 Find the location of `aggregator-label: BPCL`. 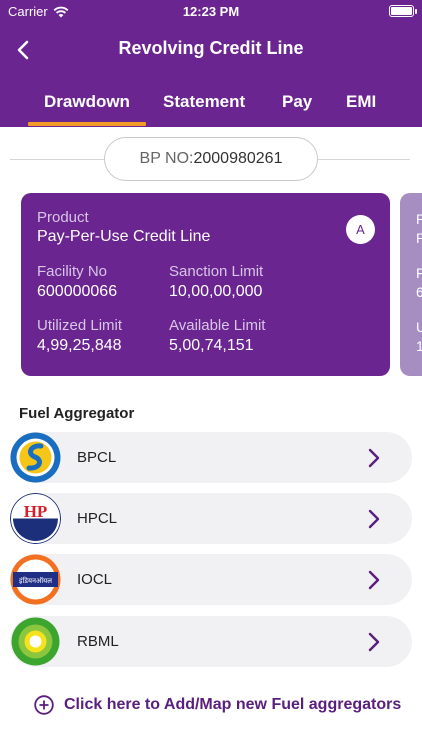

aggregator-label: BPCL is located at coordinates (97, 457).